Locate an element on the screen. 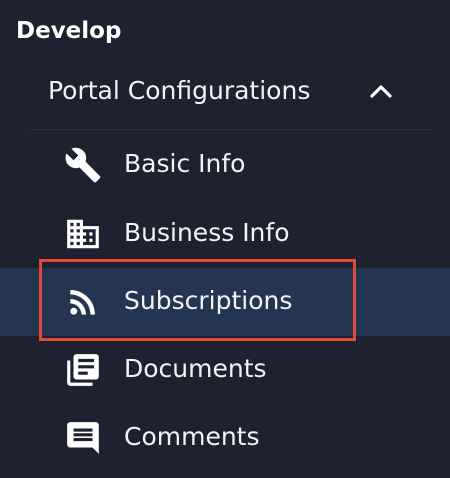 Image resolution: width=450 pixels, height=478 pixels. wrench-icon is located at coordinates (83, 165).